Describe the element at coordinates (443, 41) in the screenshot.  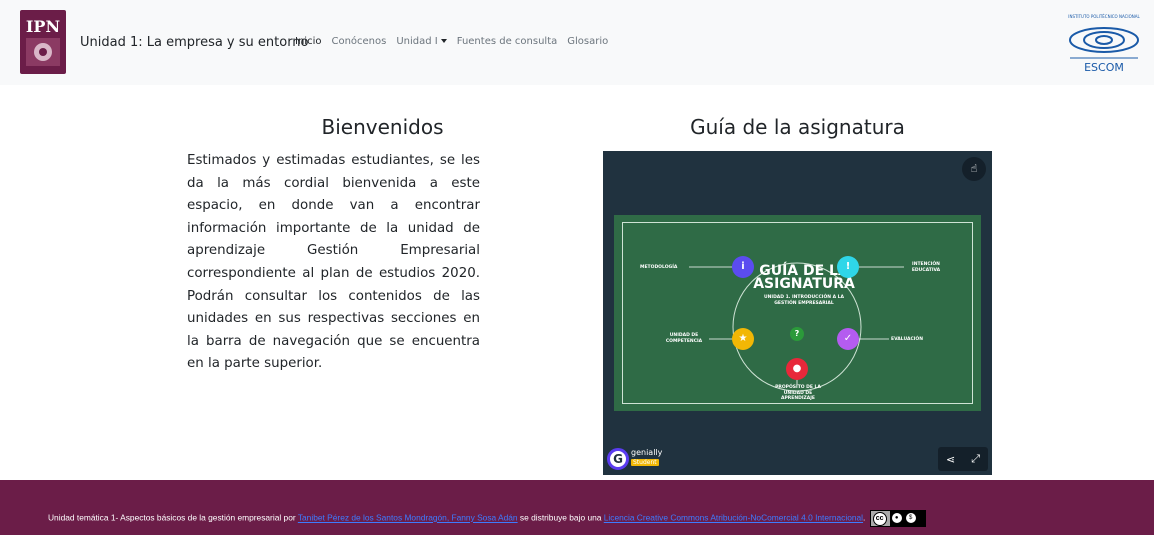
I see `caret-down-icon` at that location.